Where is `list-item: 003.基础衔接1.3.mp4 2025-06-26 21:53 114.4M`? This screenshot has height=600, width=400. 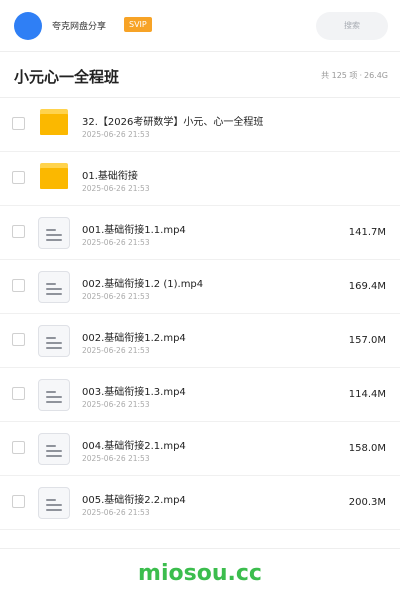 list-item: 003.基础衔接1.3.mp4 2025-06-26 21:53 114.4M is located at coordinates (200, 395).